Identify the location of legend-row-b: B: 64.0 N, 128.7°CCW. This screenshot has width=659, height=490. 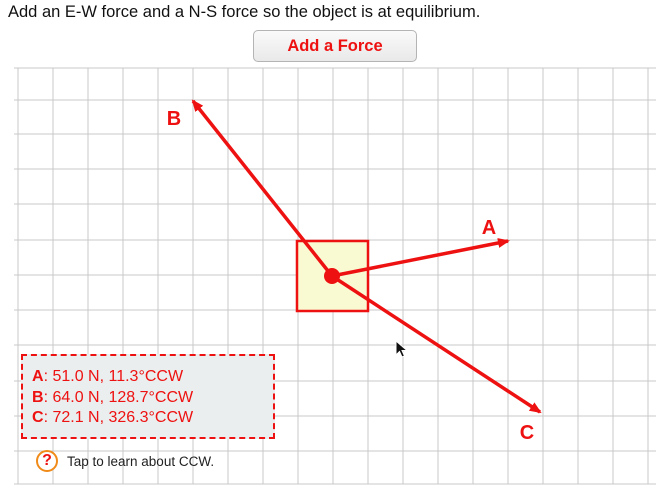
(152, 398).